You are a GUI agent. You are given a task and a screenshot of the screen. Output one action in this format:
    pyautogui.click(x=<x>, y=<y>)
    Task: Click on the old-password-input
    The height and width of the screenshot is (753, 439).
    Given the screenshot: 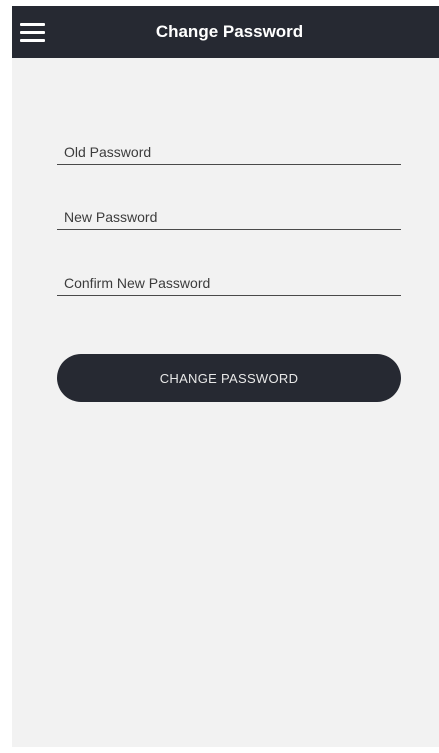 What is the action you would take?
    pyautogui.click(x=229, y=152)
    